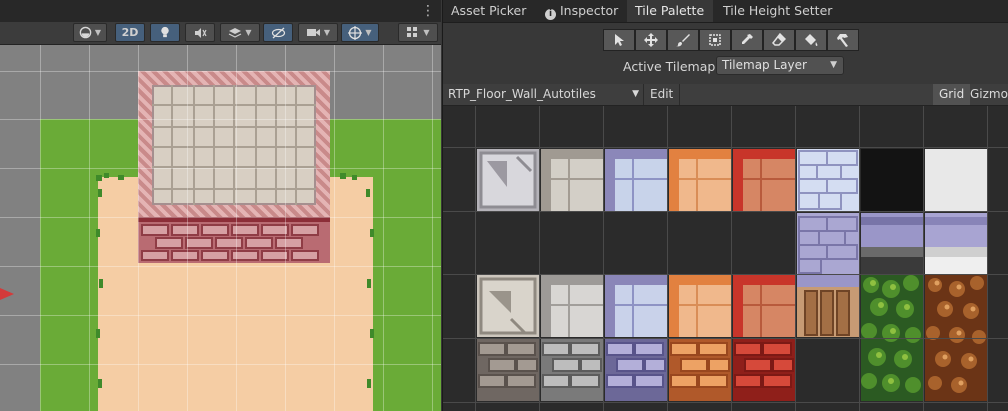  I want to click on eraser-icon, so click(779, 39).